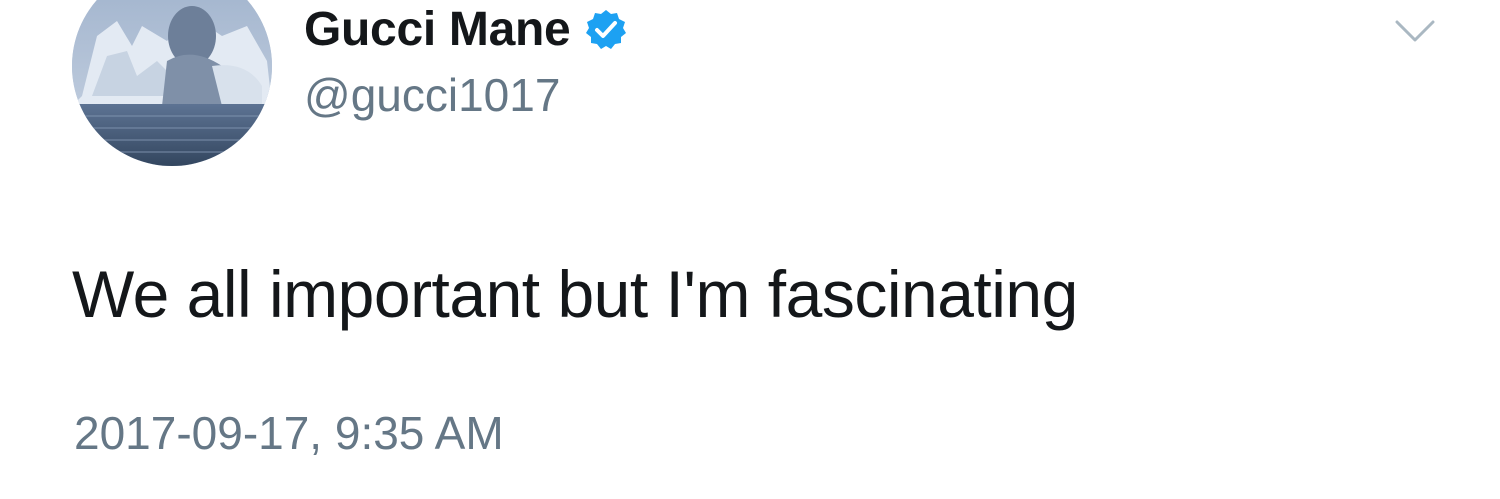 This screenshot has width=1500, height=499. Describe the element at coordinates (289, 433) in the screenshot. I see `tweet-timestamp: 2017-09-17, 9:35 AM` at that location.